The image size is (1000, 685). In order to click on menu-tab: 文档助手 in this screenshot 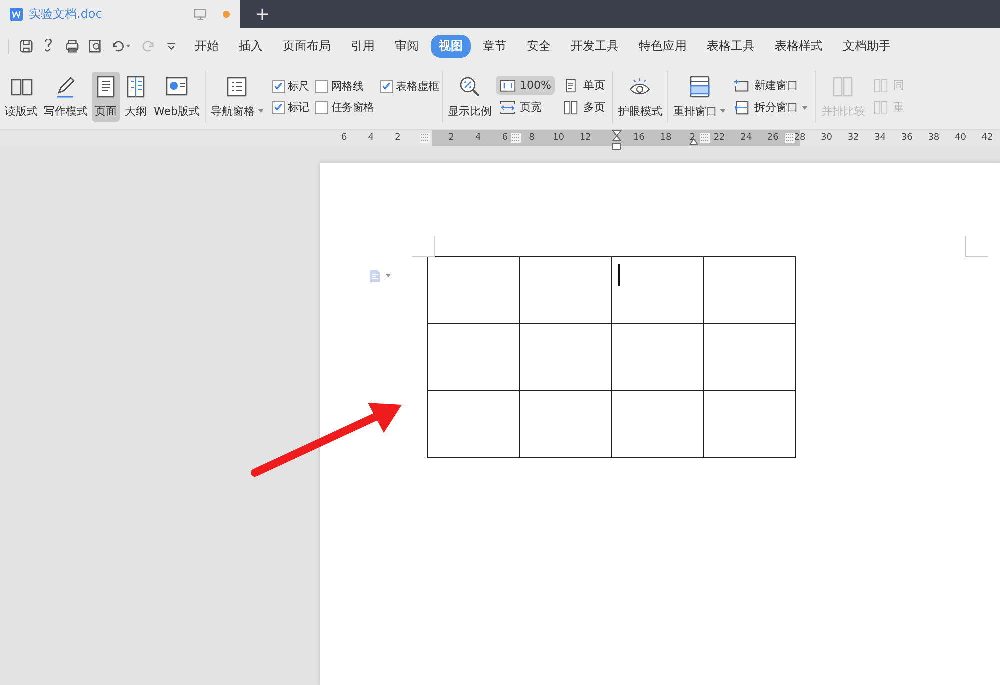, I will do `click(867, 46)`.